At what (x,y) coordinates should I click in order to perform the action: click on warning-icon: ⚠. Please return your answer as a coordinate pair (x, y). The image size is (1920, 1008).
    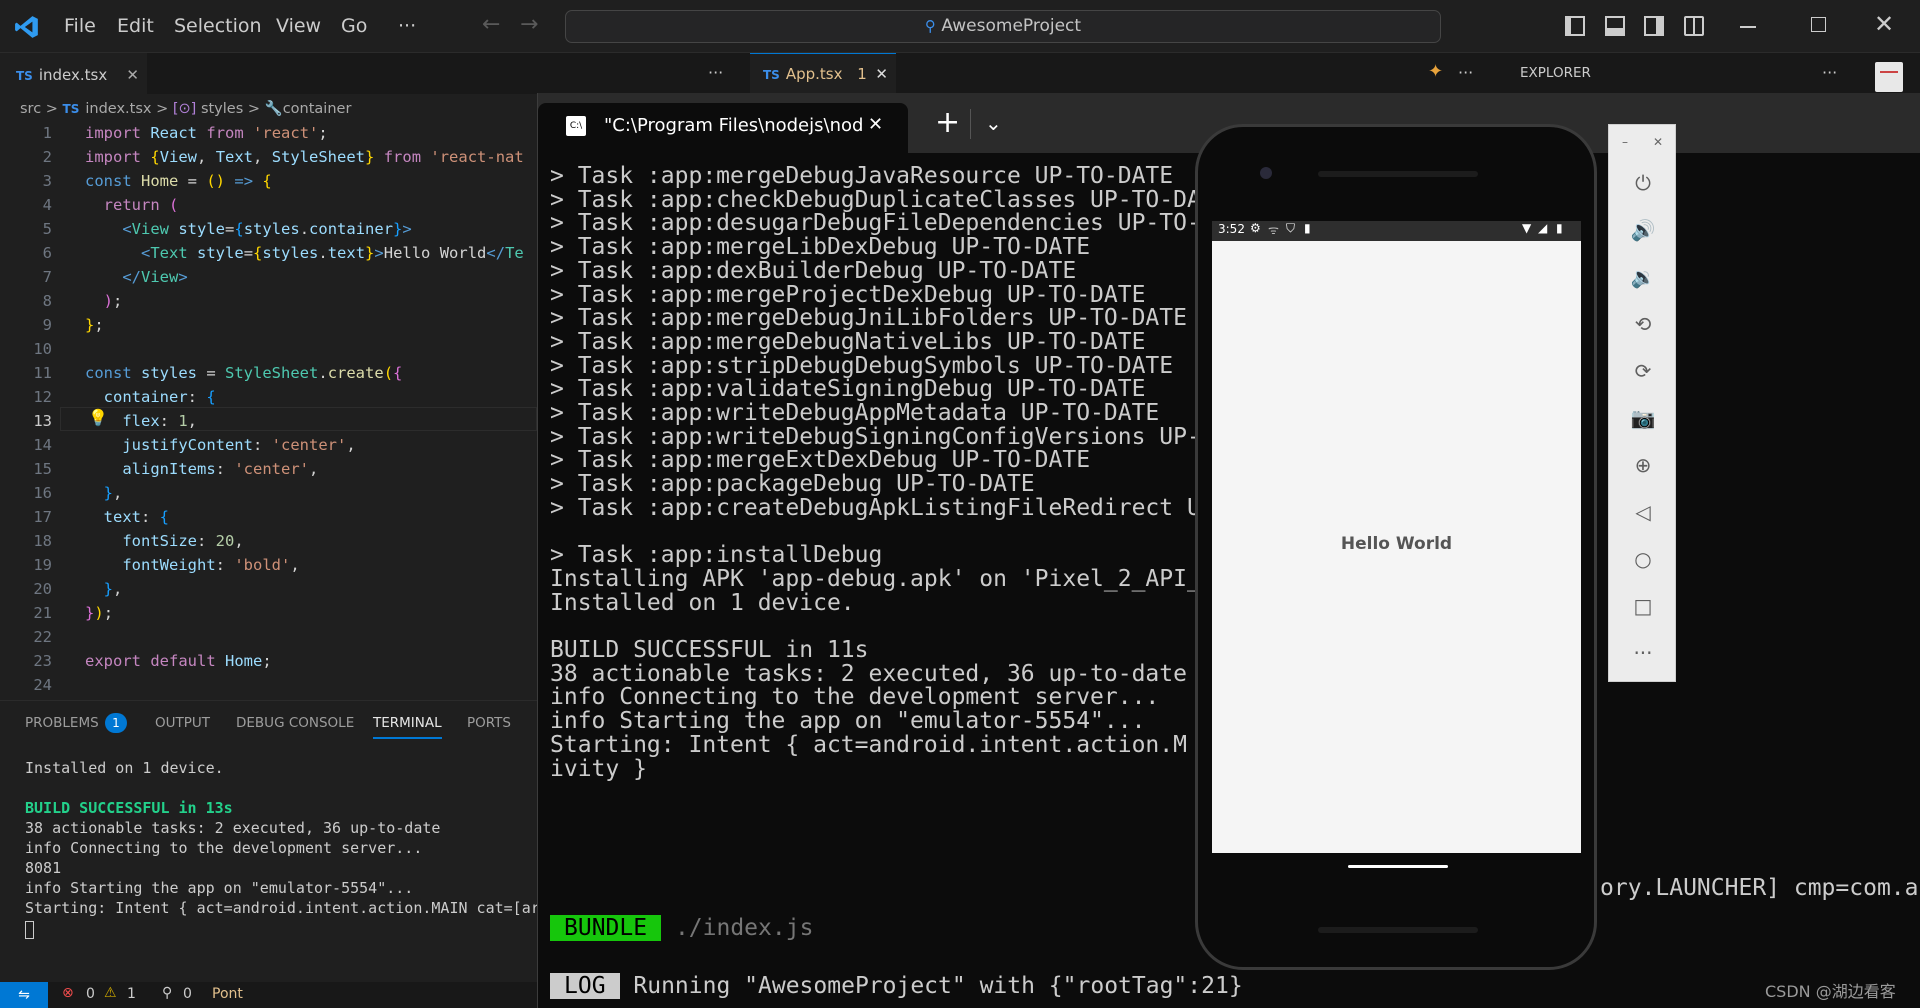
    Looking at the image, I should click on (110, 993).